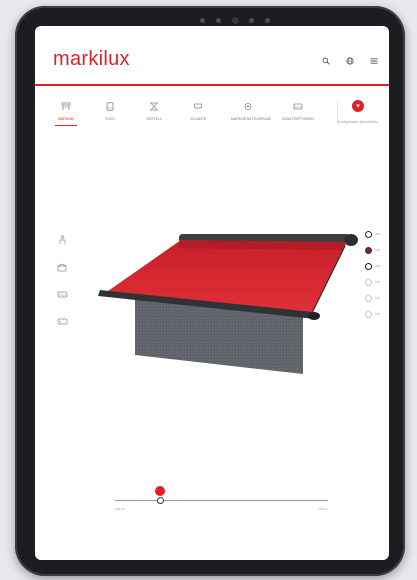  Describe the element at coordinates (368, 250) in the screenshot. I see `color-swatch-selected` at that location.